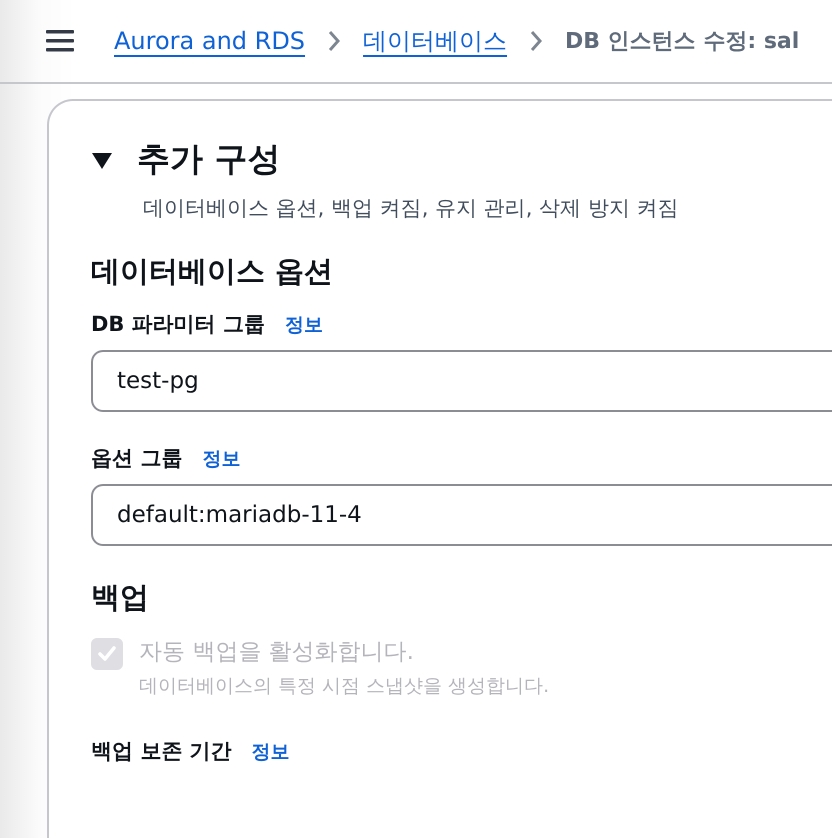  Describe the element at coordinates (161, 751) in the screenshot. I see `field-label: 백업 보존 기간` at that location.